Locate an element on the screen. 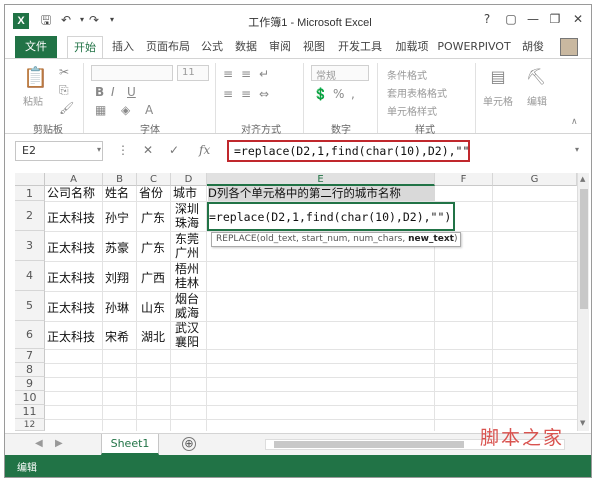  vertical-scroll-thumb is located at coordinates (584, 249).